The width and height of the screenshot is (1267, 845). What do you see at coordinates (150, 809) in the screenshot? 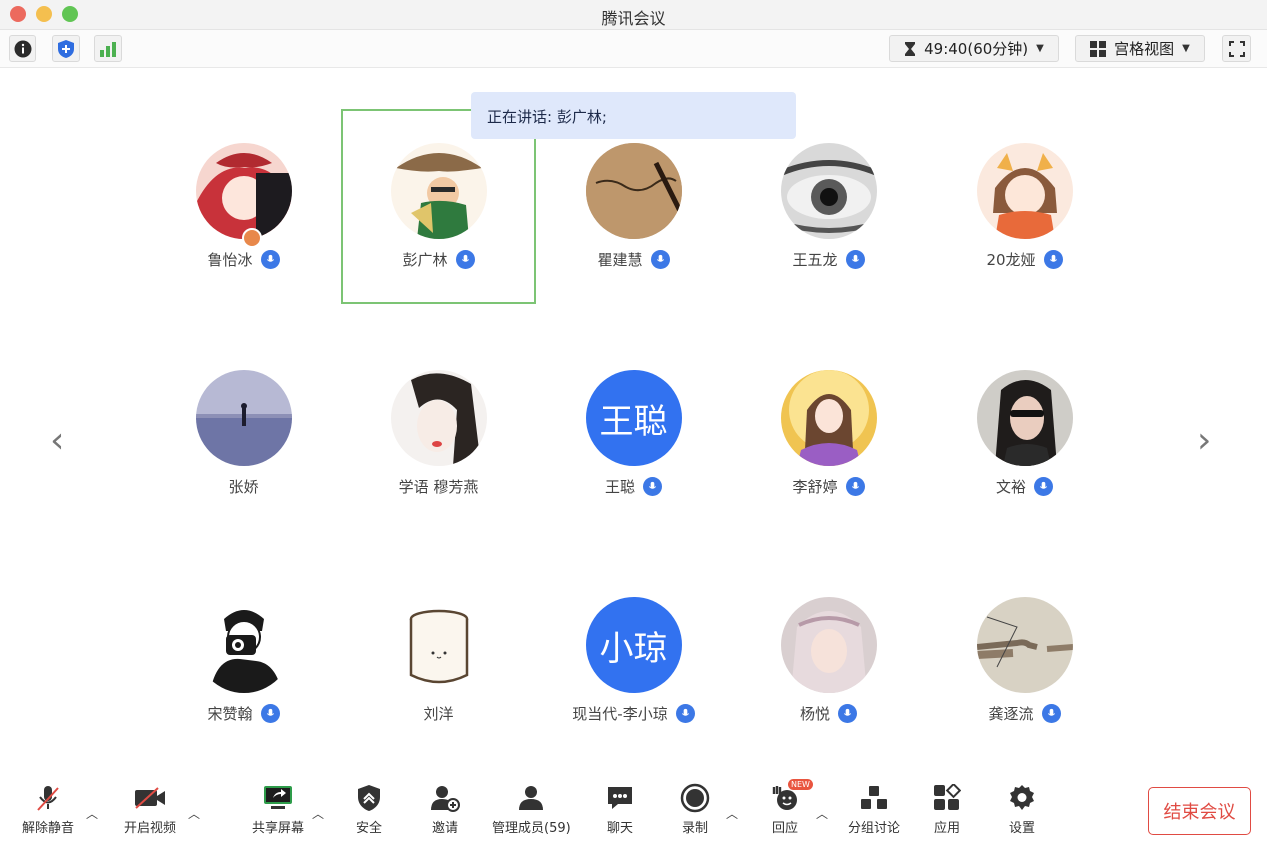
I see `start-video-button: 开启视频` at bounding box center [150, 809].